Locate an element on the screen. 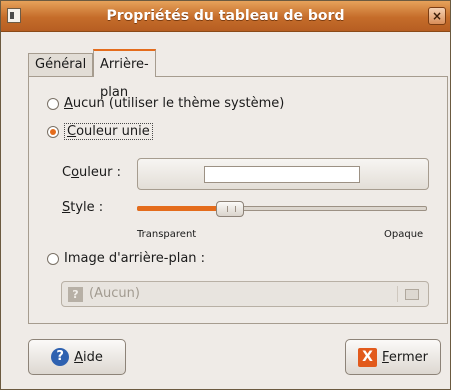 The image size is (451, 390). file-chooser-separator is located at coordinates (397, 294).